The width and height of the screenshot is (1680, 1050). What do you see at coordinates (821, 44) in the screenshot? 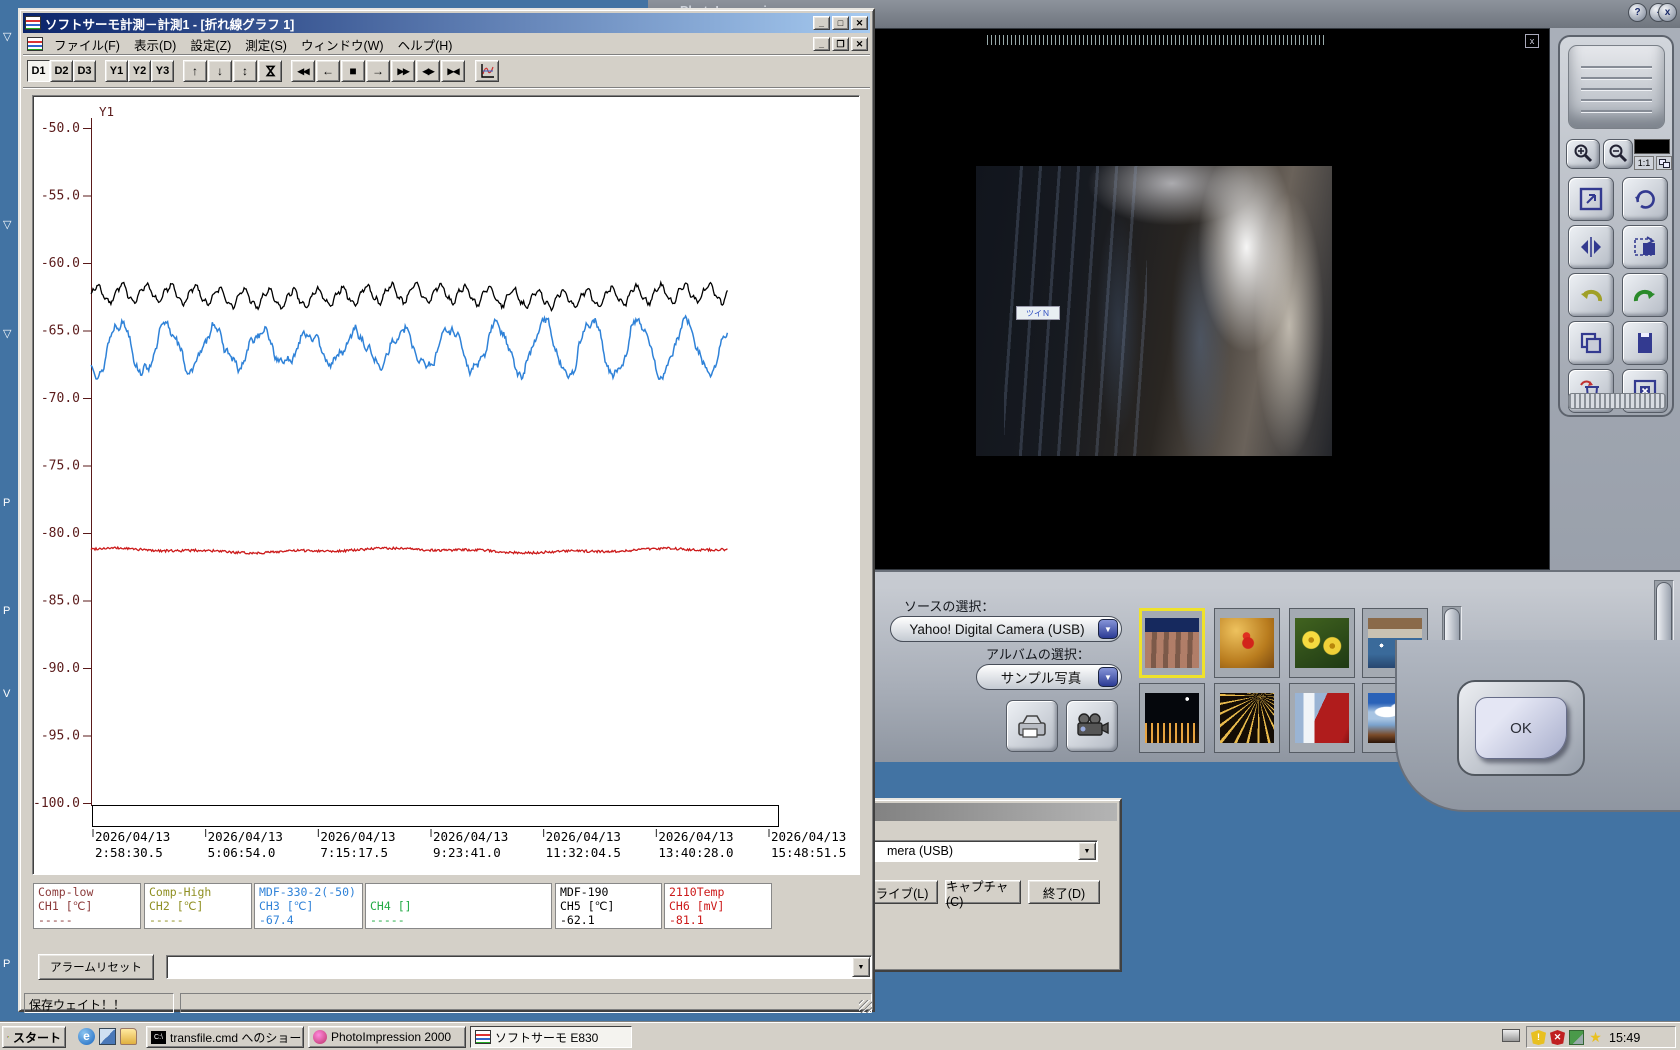
I see `mdi-minimize-button: _` at bounding box center [821, 44].